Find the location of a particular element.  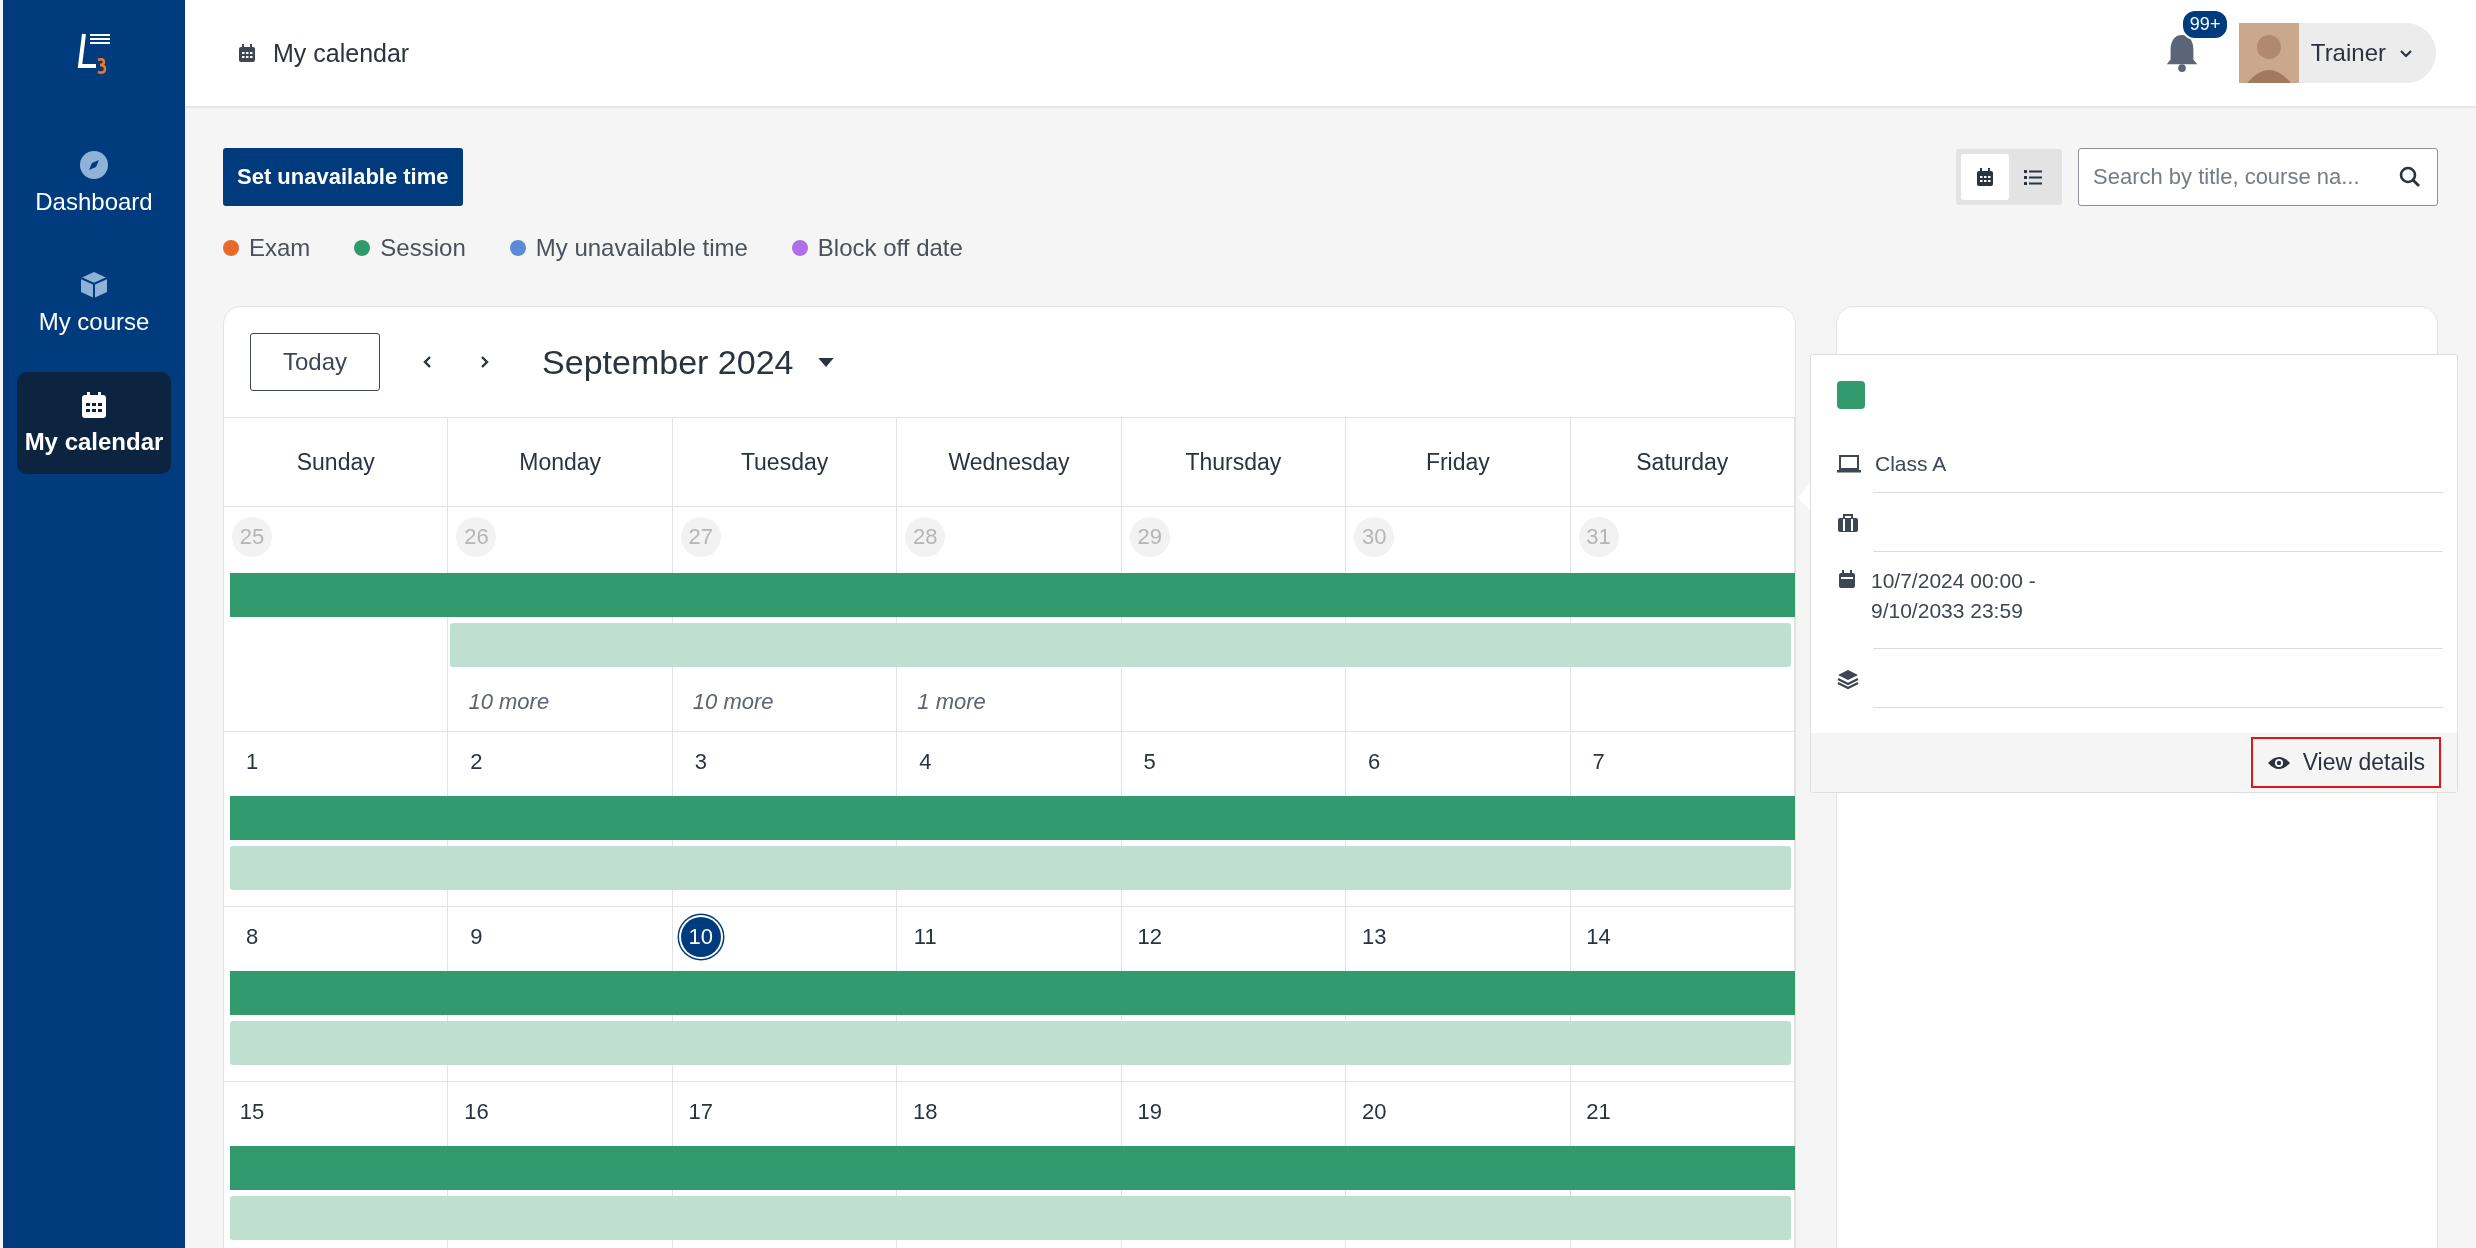

class-name: Class A is located at coordinates (1911, 464).